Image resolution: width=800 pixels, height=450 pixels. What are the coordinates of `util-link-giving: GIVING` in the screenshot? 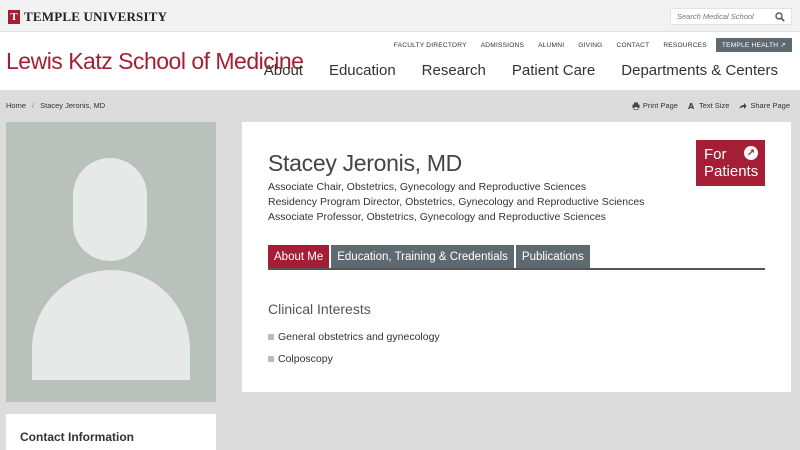 It's located at (590, 45).